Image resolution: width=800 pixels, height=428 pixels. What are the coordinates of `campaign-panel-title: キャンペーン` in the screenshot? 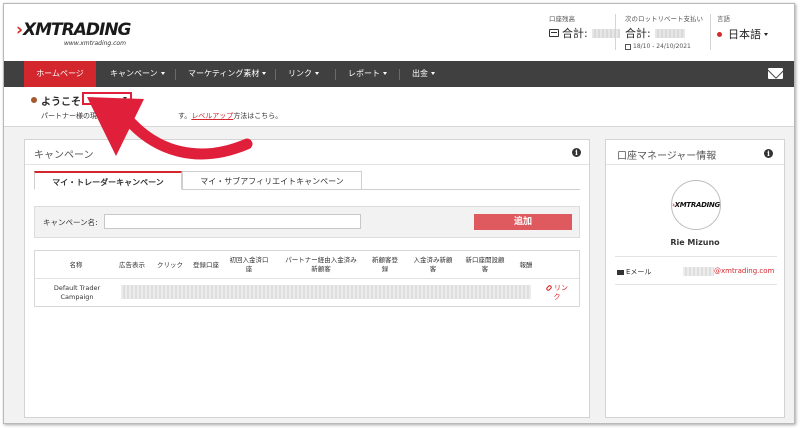 It's located at (64, 155).